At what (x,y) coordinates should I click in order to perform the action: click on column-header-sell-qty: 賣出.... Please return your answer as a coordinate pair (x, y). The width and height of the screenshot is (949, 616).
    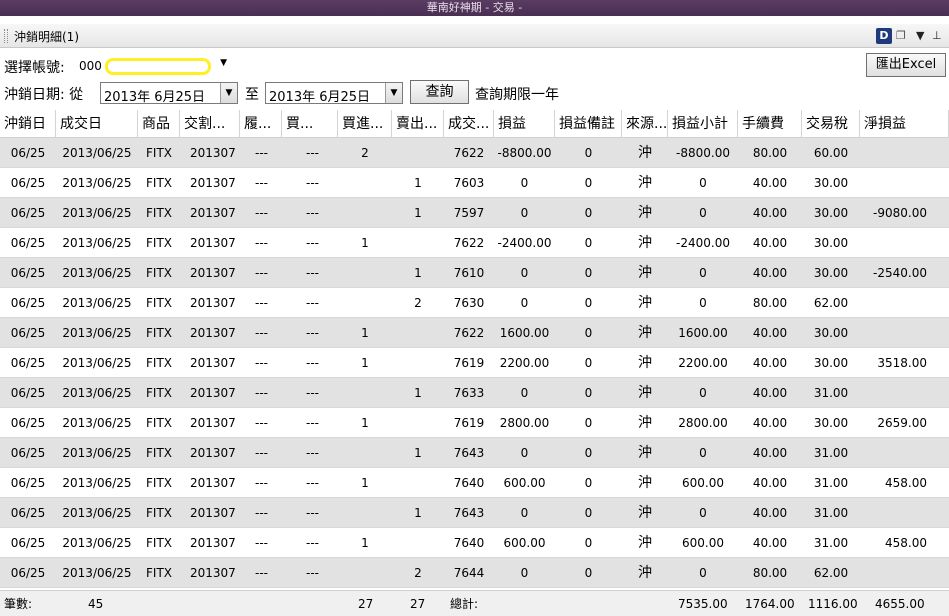
    Looking at the image, I should click on (418, 124).